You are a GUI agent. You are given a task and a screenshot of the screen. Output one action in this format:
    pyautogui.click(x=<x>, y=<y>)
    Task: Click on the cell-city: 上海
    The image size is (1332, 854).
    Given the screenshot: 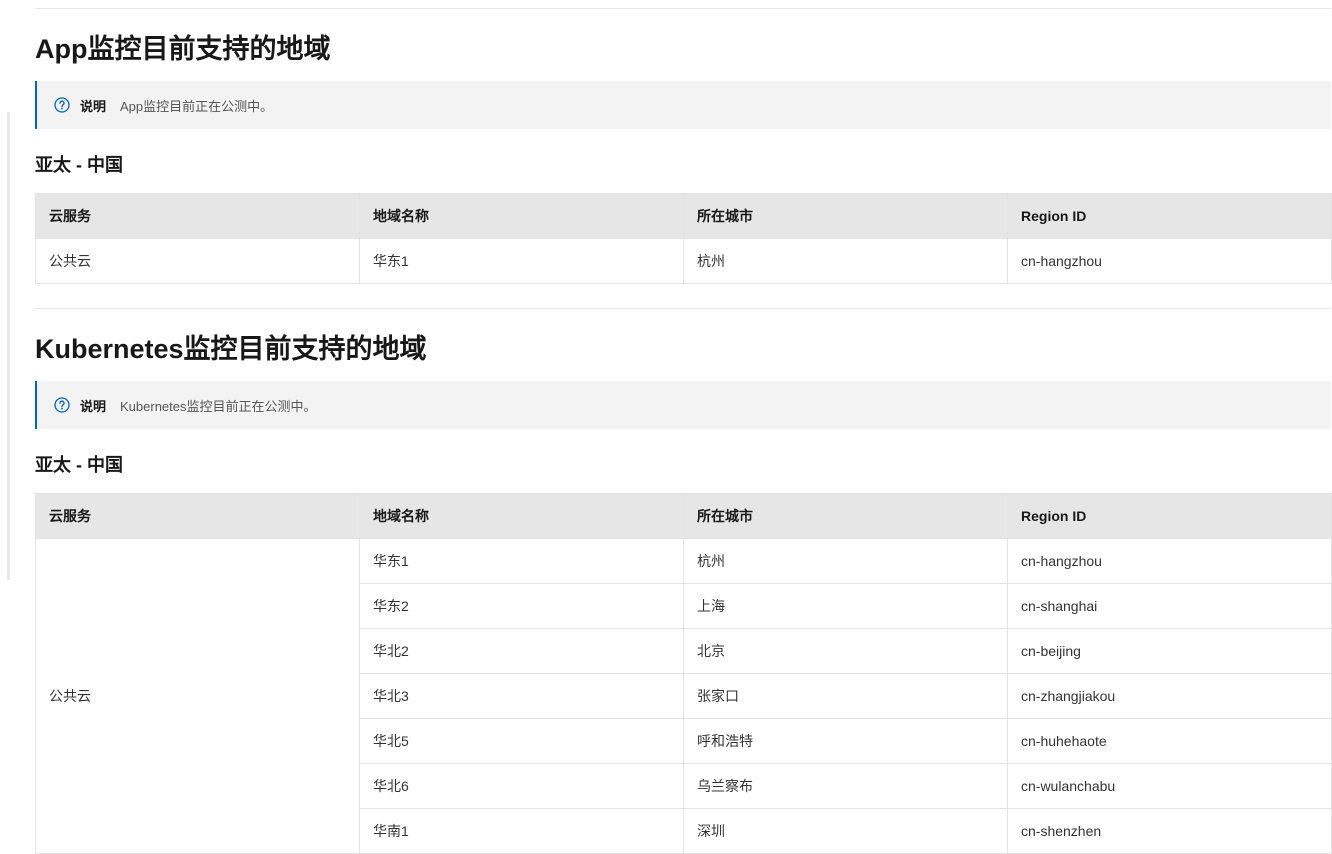 What is the action you would take?
    pyautogui.click(x=845, y=606)
    